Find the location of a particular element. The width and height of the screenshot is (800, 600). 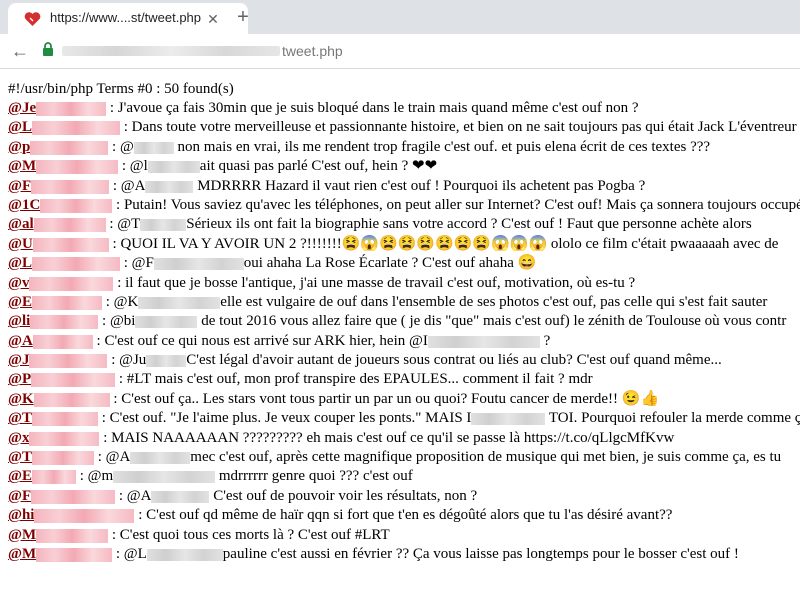

close-tab-icon: ✕ is located at coordinates (213, 19).